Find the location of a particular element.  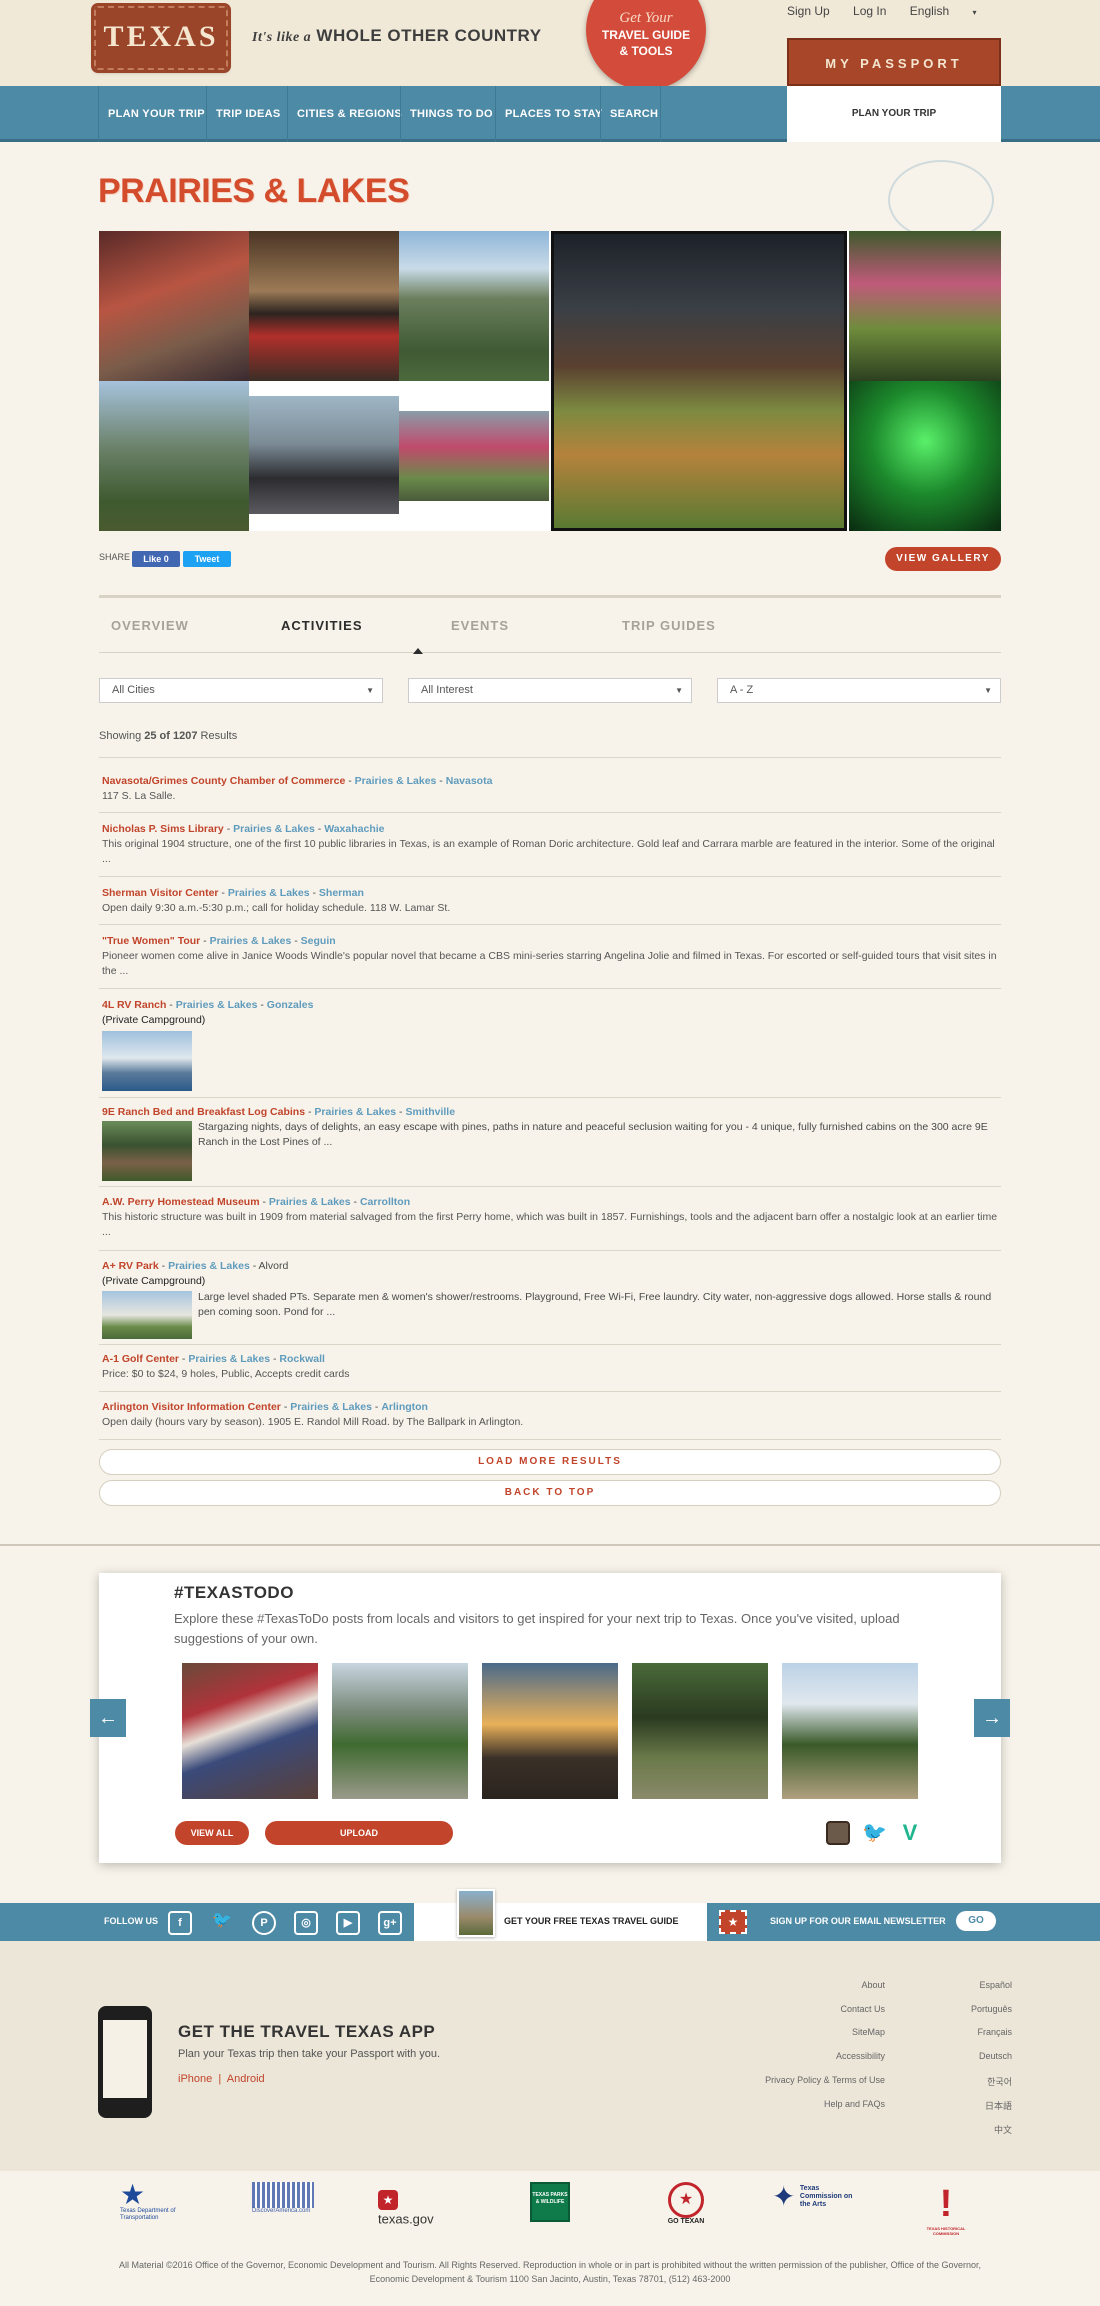

nav-search: SEARCH is located at coordinates (634, 114).